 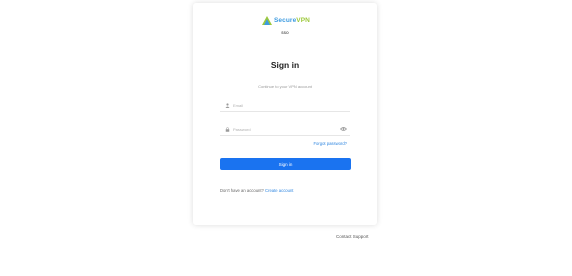 What do you see at coordinates (292, 20) in the screenshot?
I see `brand-name: SecureVPN` at bounding box center [292, 20].